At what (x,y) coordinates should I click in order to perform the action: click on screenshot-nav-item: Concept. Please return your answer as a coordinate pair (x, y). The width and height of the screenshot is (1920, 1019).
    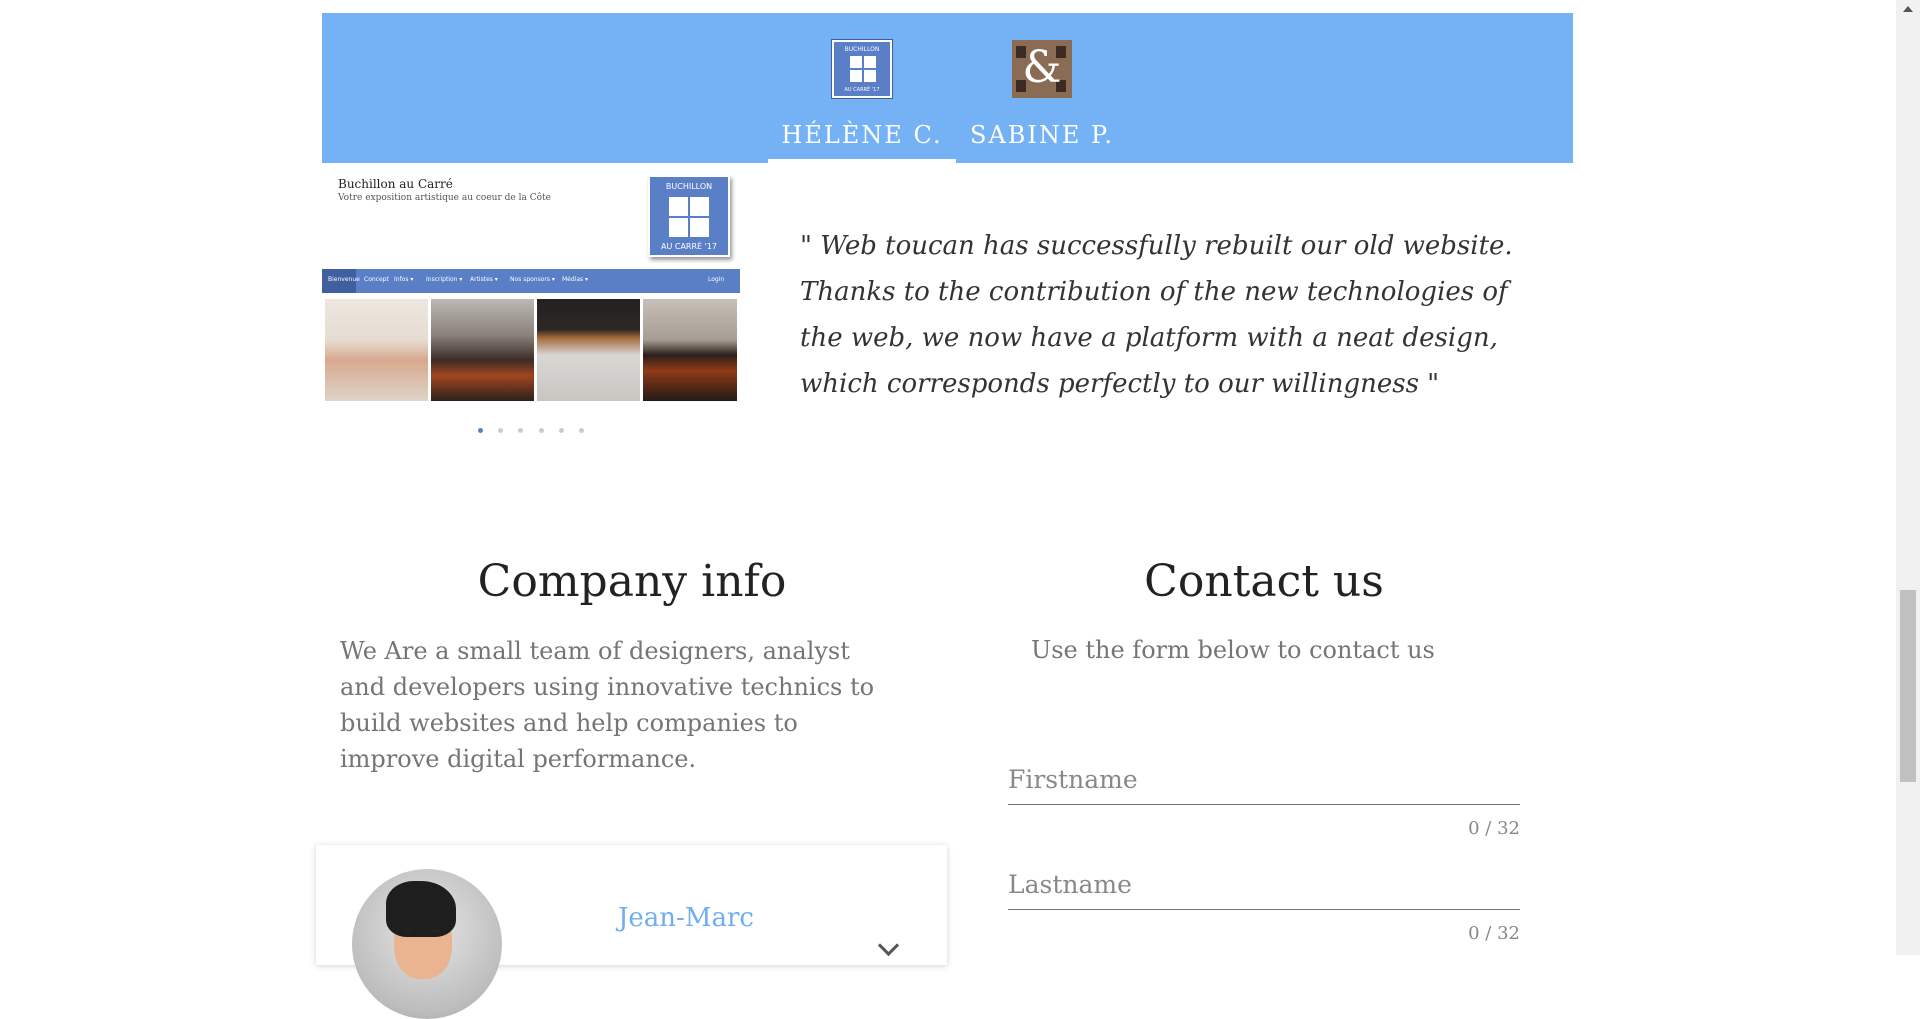
    Looking at the image, I should click on (376, 279).